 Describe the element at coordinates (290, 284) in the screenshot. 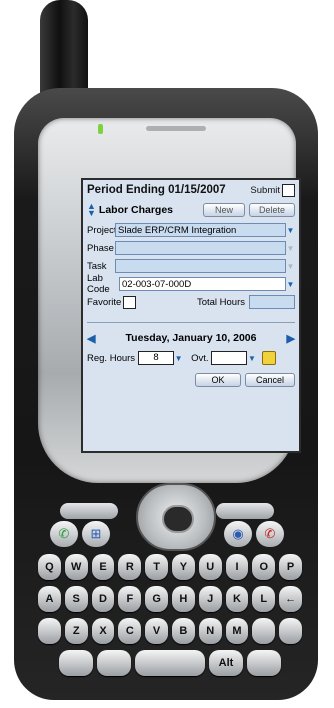

I see `lab-code-dropdown-icon: ▼` at that location.